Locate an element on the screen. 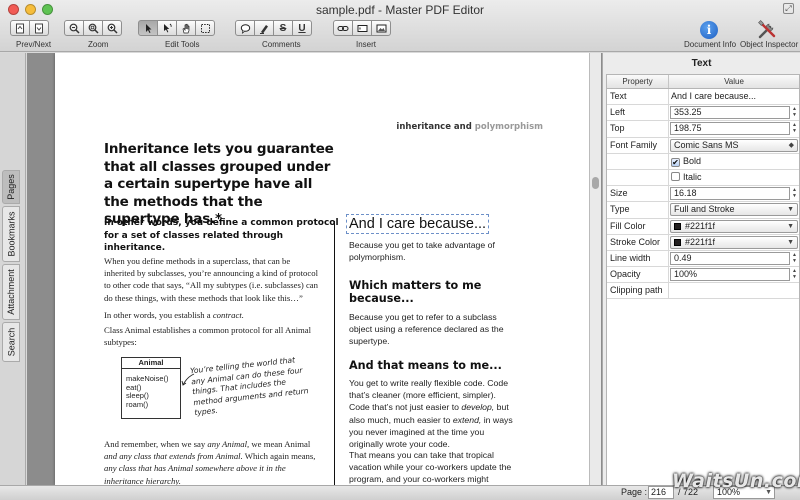 Image resolution: width=800 pixels, height=500 pixels. page-header: inheritance and polymorphism is located at coordinates (469, 127).